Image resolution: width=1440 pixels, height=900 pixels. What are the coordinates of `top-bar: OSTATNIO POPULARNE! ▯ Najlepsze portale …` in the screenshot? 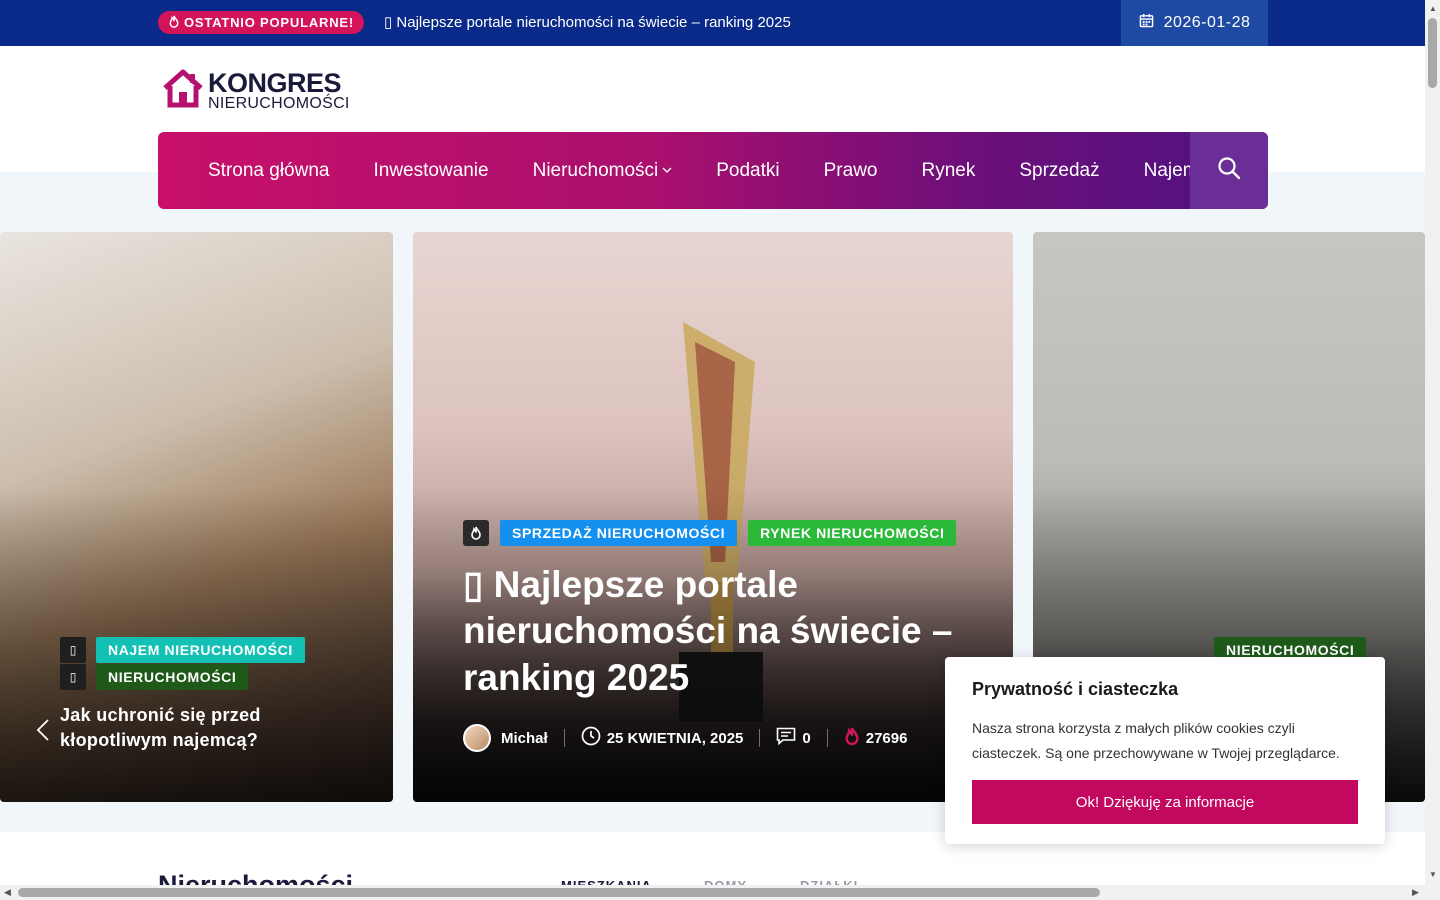 It's located at (712, 23).